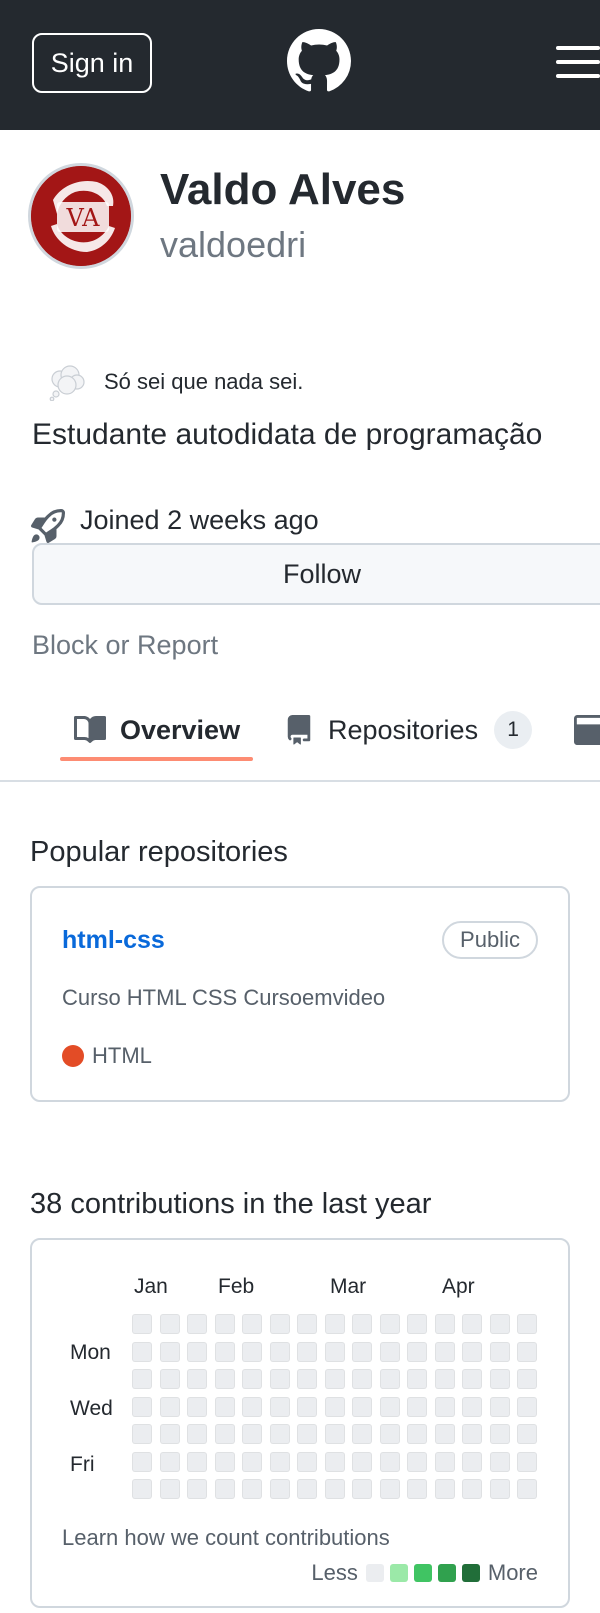 This screenshot has height=1613, width=600. What do you see at coordinates (125, 645) in the screenshot?
I see `block-or-report-link: Block or Report` at bounding box center [125, 645].